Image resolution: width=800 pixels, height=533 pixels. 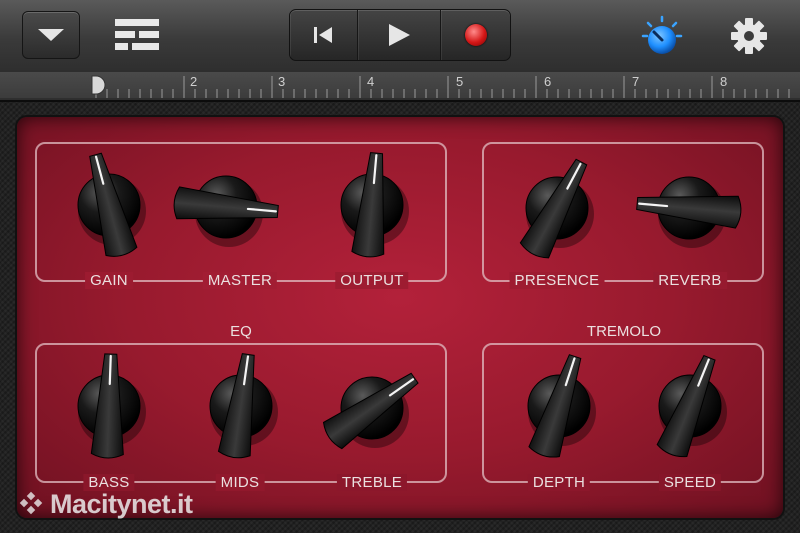 I want to click on ruler-bar-6: 6, so click(x=548, y=81).